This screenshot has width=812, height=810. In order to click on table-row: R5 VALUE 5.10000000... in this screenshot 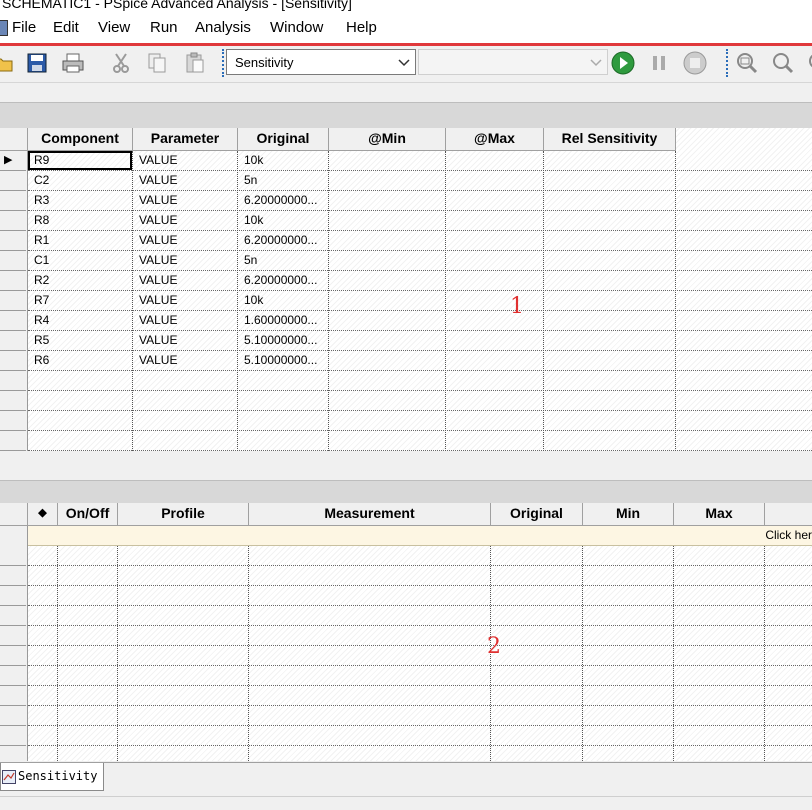, I will do `click(406, 341)`.